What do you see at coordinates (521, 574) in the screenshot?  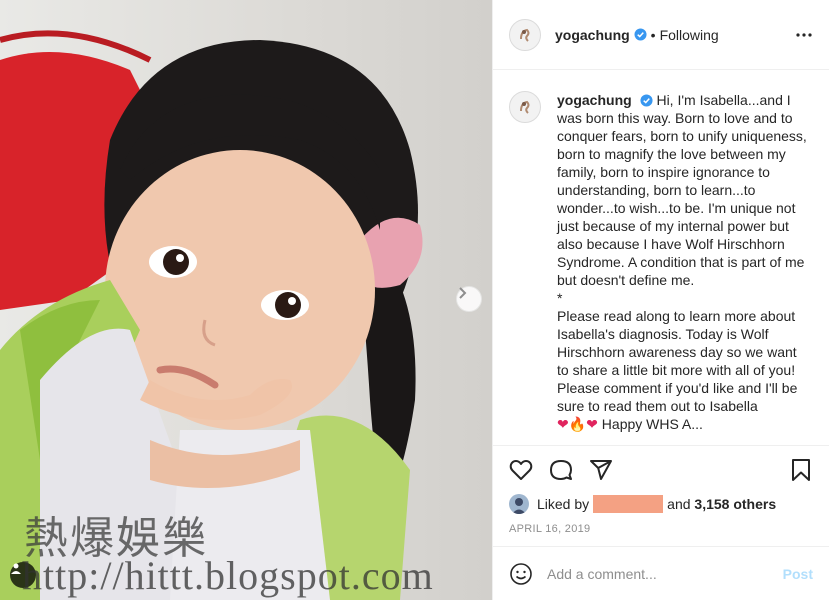 I see `emoji-icon` at bounding box center [521, 574].